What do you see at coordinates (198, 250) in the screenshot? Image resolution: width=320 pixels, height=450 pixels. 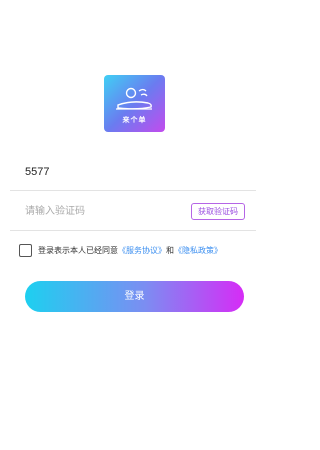 I see `privacy-policy-link: 《隐私政策》` at bounding box center [198, 250].